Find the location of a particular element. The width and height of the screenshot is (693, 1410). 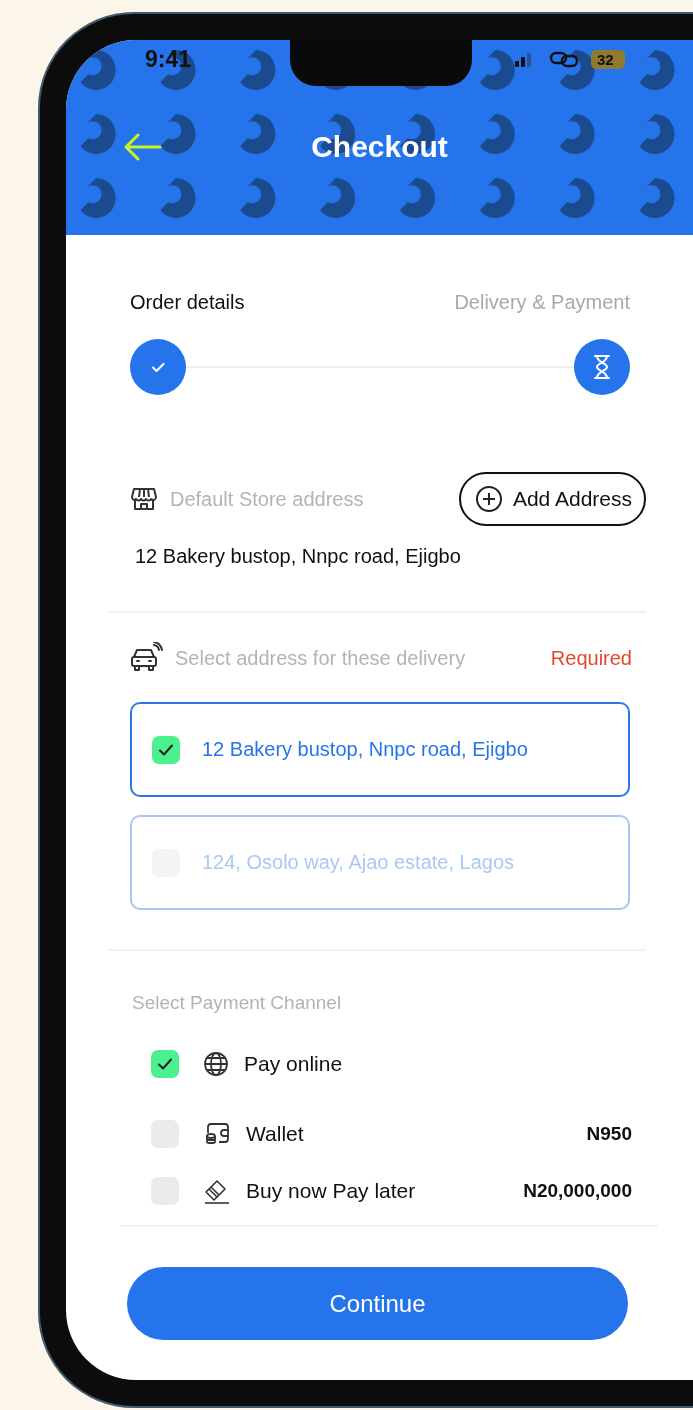

payment-label: Pay online is located at coordinates (294, 1064).